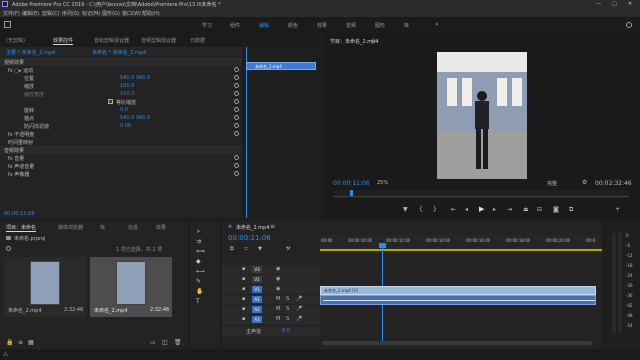 This screenshot has width=640, height=360. What do you see at coordinates (121, 166) in the screenshot?
I see `fx-row-channel-volume: fx 声道音量` at bounding box center [121, 166].